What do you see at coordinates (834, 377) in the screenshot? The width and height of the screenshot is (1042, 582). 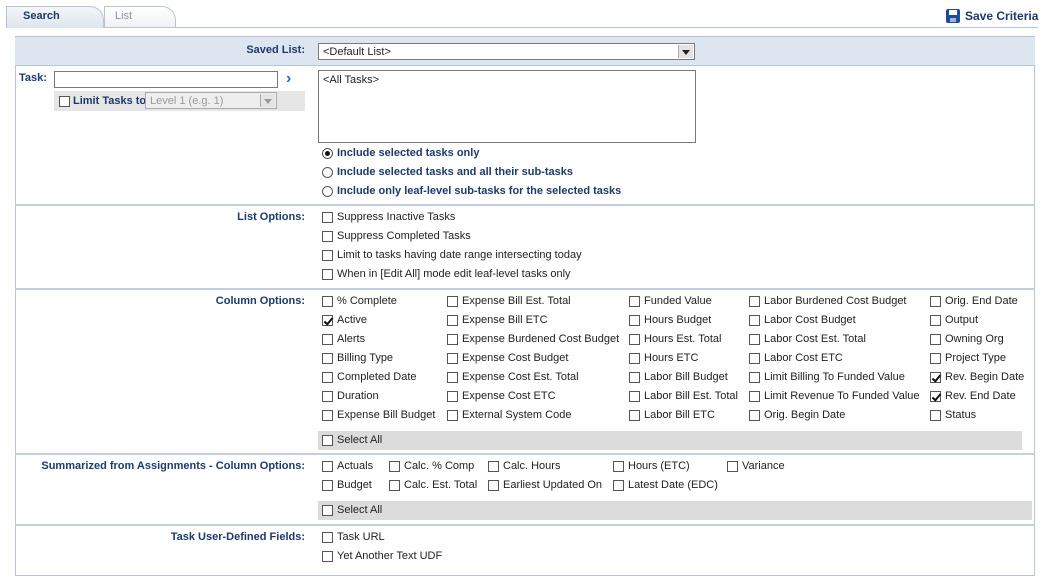 I see `column-option-label: Limit Billing To Funded Value` at bounding box center [834, 377].